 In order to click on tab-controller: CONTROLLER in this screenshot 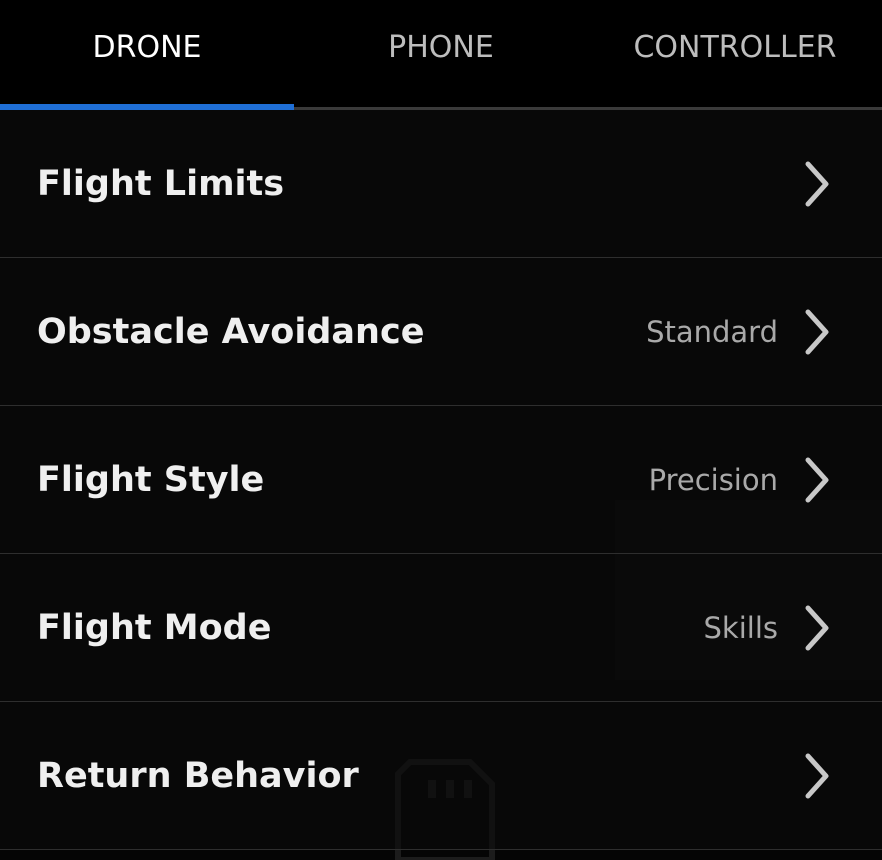, I will do `click(735, 53)`.